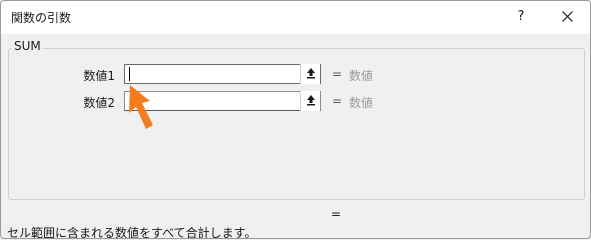  I want to click on argument-1-result: 数値, so click(361, 76).